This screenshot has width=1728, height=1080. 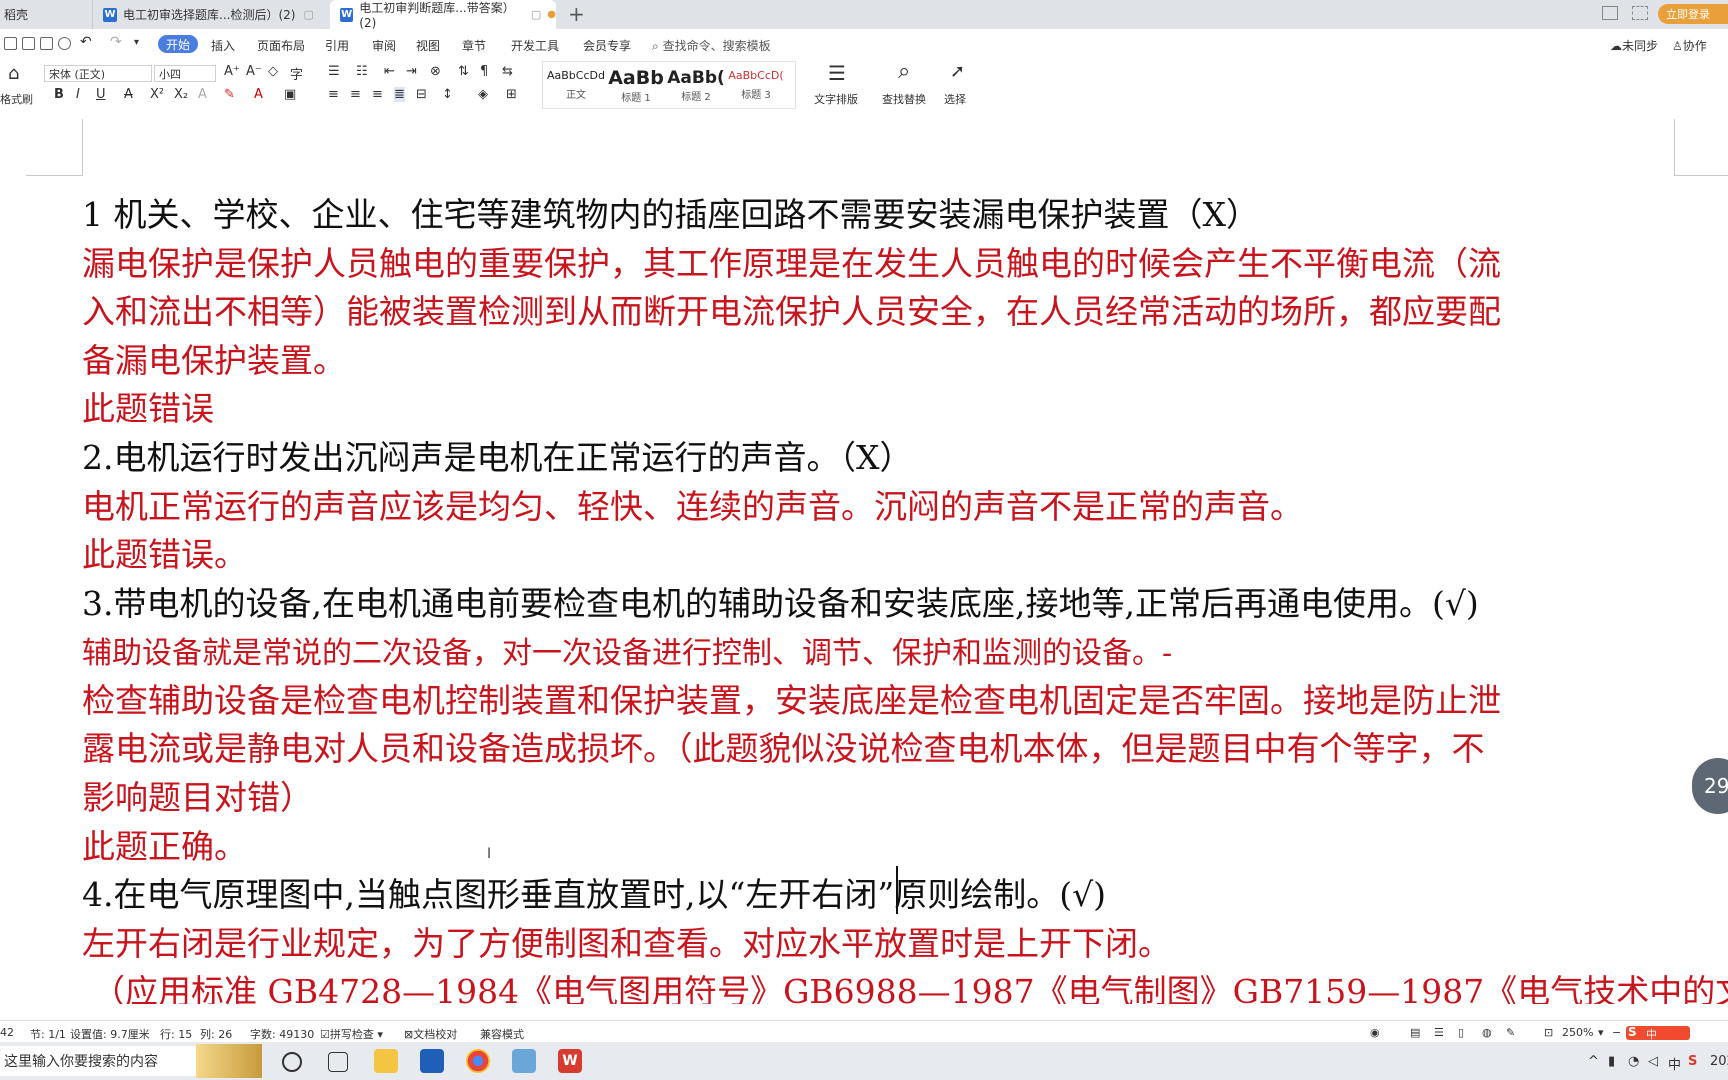 I want to click on shrink-font-icon: A⁻, so click(x=254, y=71).